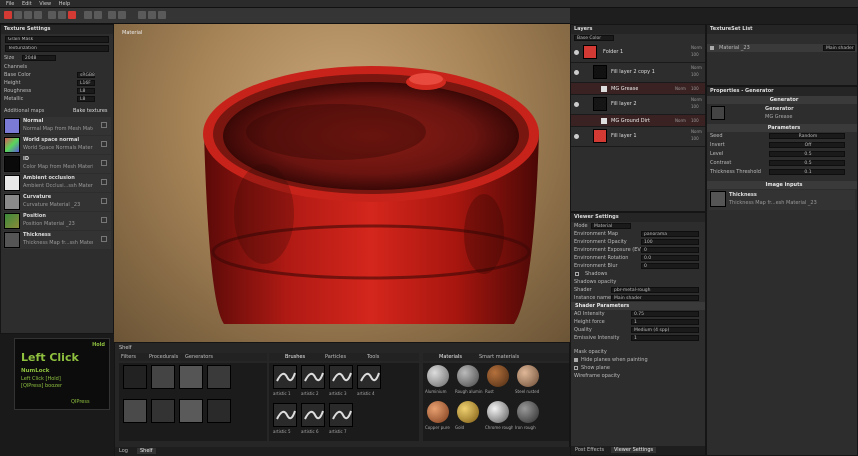  What do you see at coordinates (665, 330) in the screenshot?
I see `param-value: Medium (4 spp)` at bounding box center [665, 330].